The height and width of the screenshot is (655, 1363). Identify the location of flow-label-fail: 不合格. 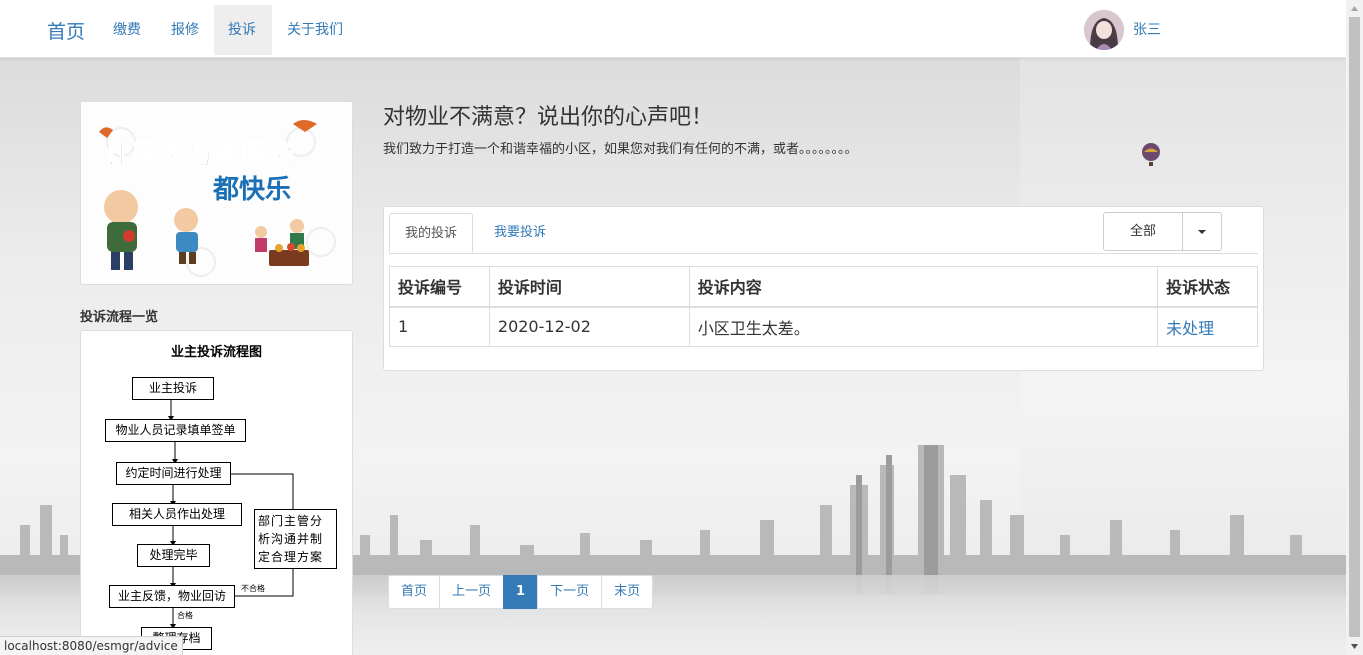
(253, 588).